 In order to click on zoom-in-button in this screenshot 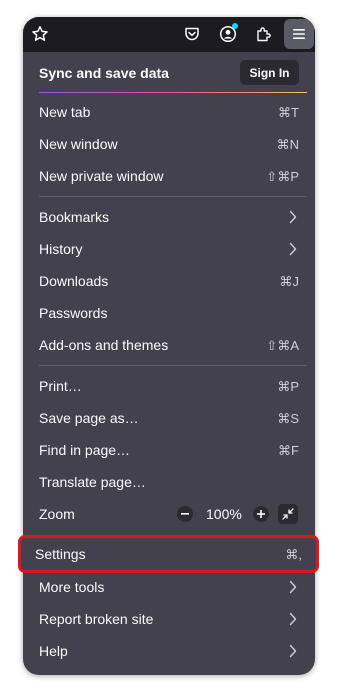, I will do `click(261, 514)`.